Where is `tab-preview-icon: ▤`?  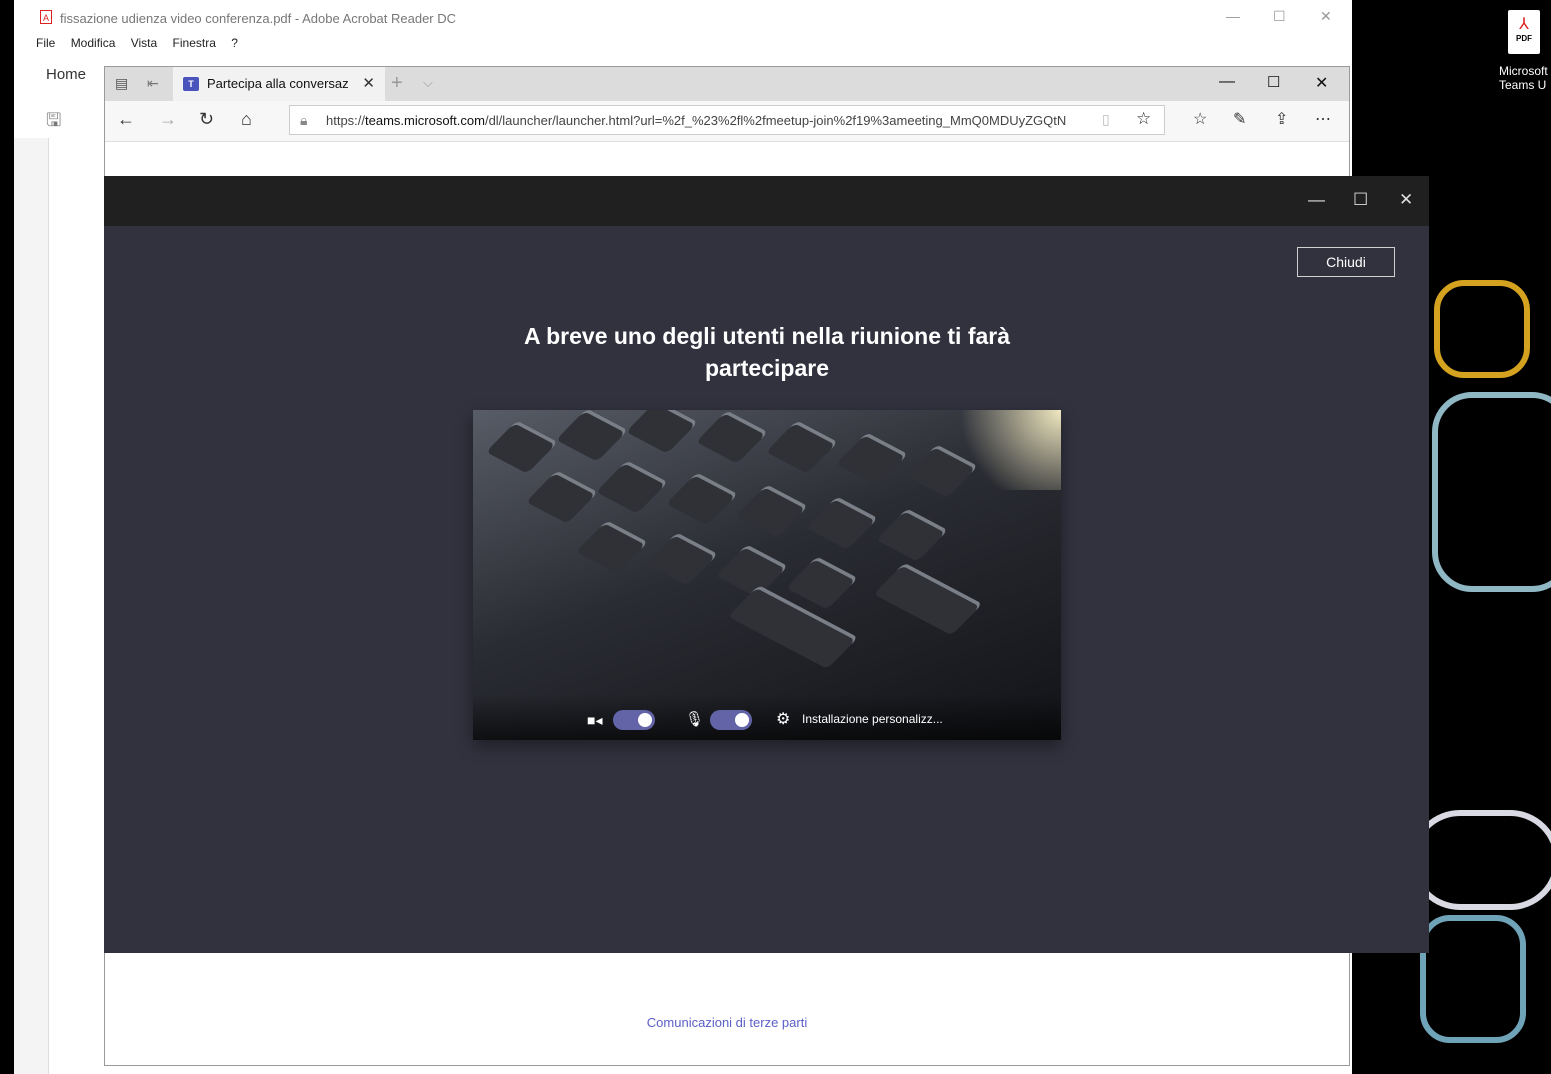
tab-preview-icon: ▤ is located at coordinates (121, 83).